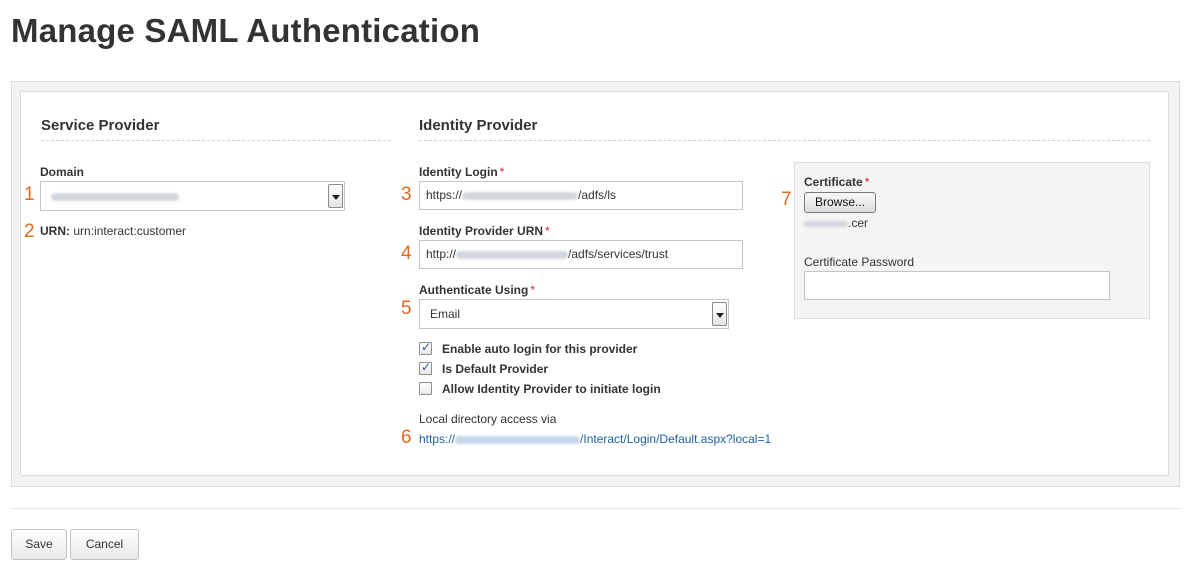 The width and height of the screenshot is (1201, 568). I want to click on provider-urn-label: Identity Provider URN *, so click(484, 231).